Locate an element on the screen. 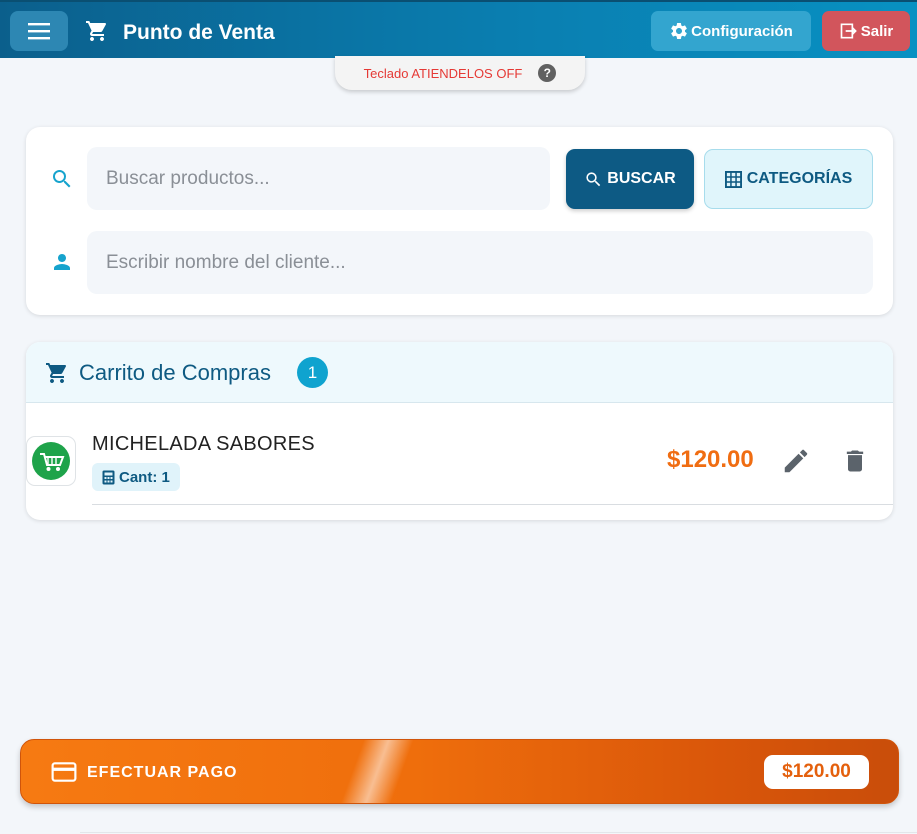 Image resolution: width=917 pixels, height=834 pixels. item-quantity-chip: Cant: 1 is located at coordinates (136, 477).